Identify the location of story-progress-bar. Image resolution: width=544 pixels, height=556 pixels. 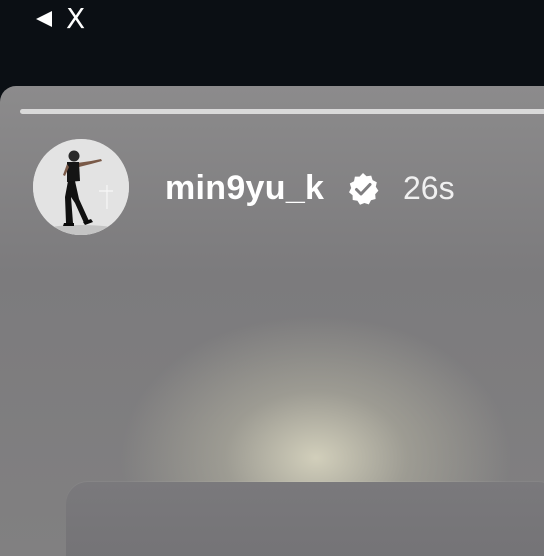
(282, 111).